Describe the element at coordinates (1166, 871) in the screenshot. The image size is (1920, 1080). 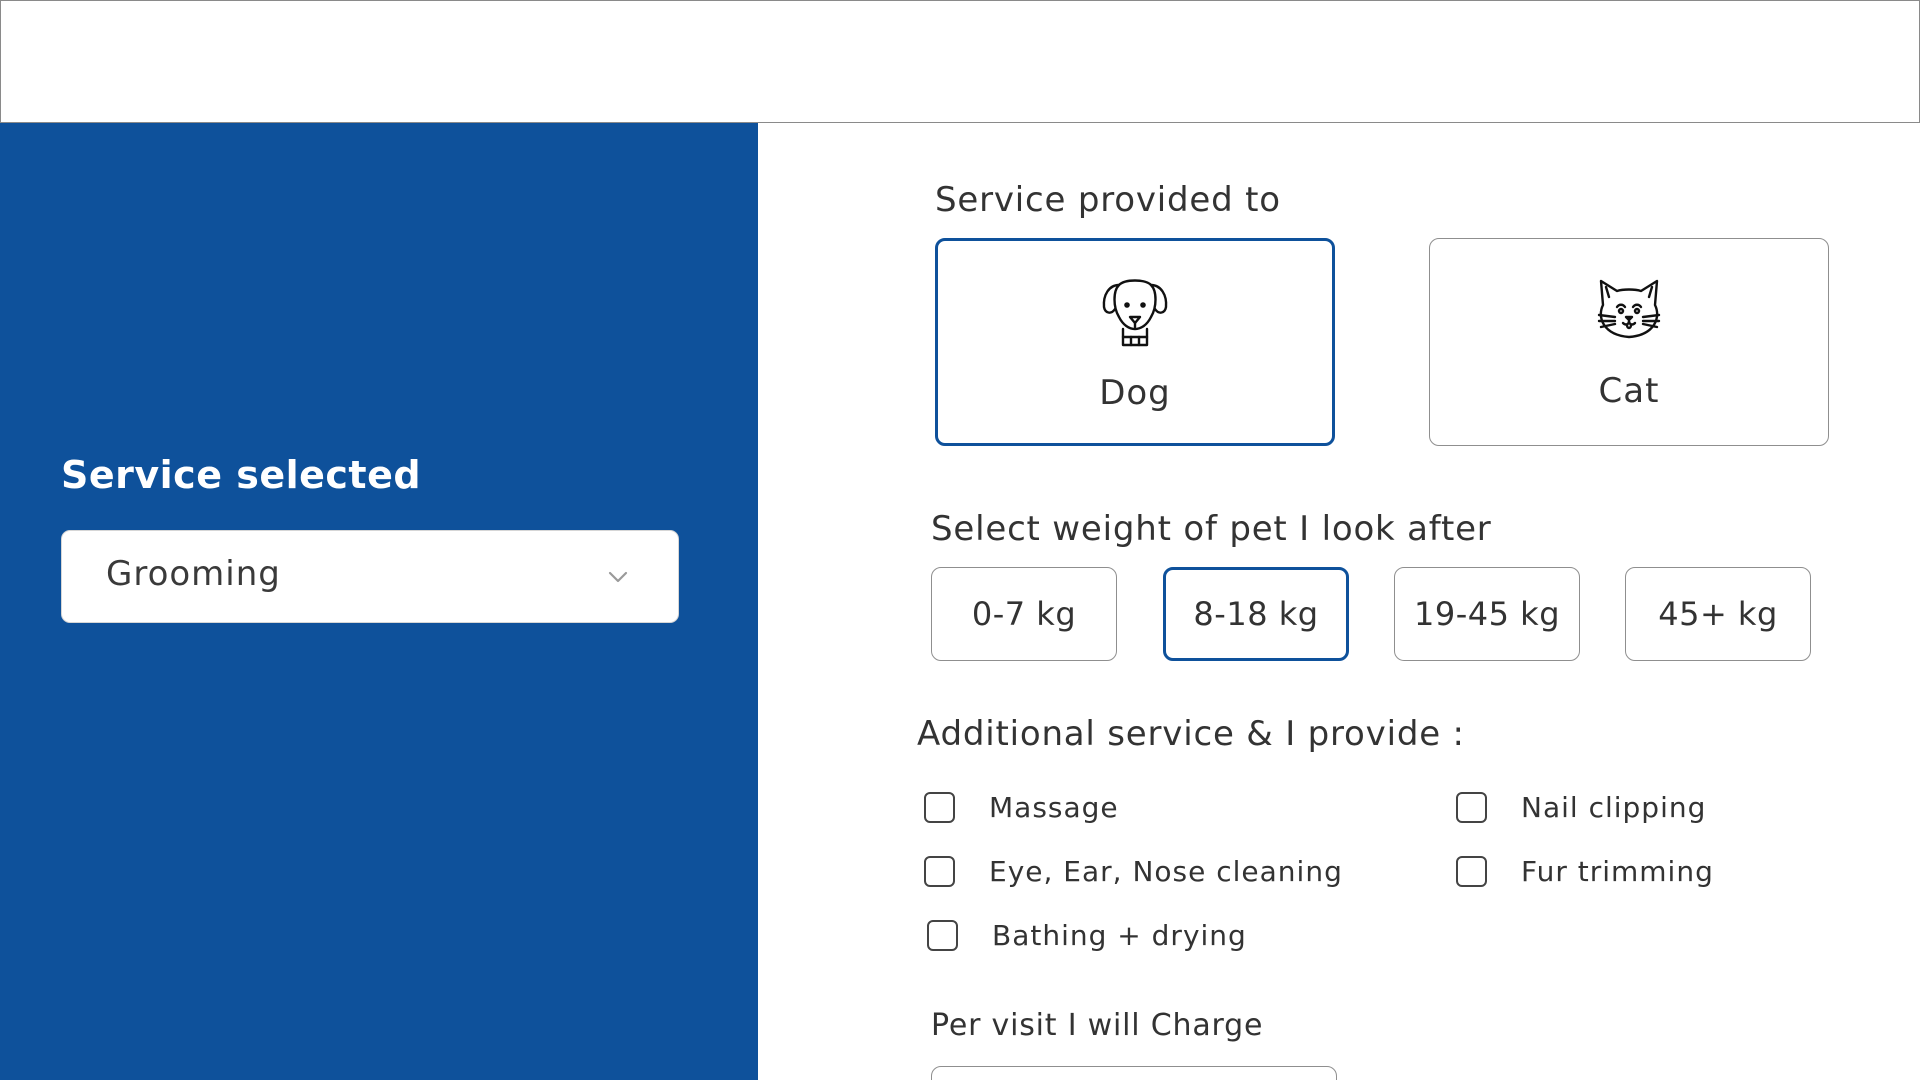
I see `service-option-label: Eye, Ear, Nose cleaning` at that location.